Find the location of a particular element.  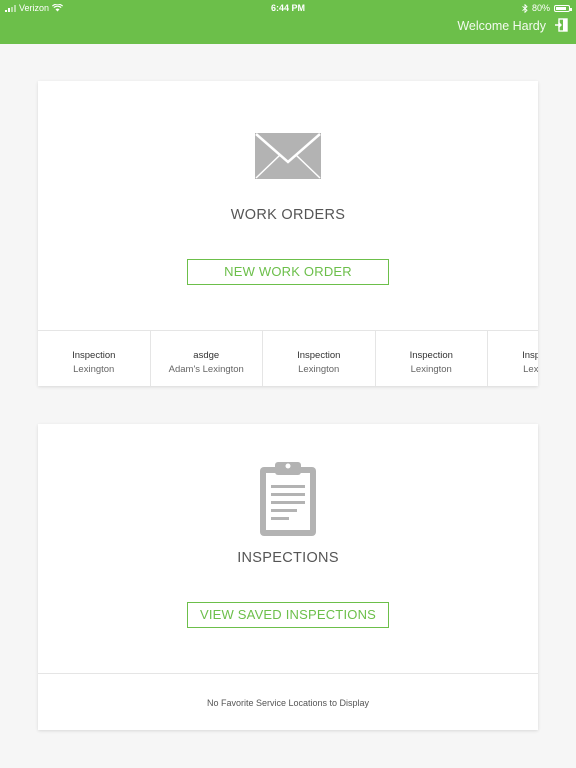

logout-icon is located at coordinates (561, 25).